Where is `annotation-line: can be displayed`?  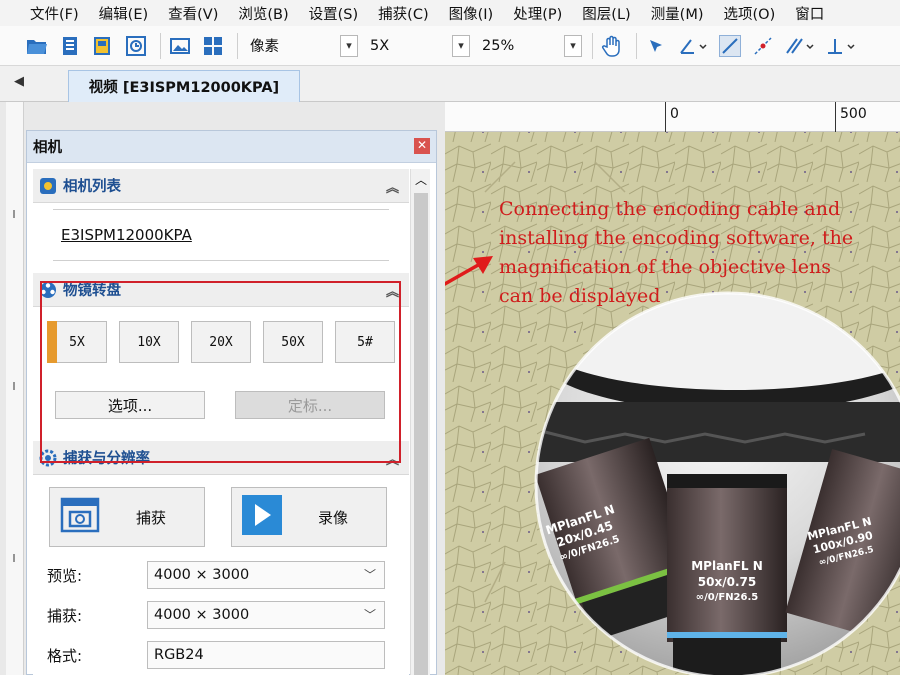
annotation-line: can be displayed is located at coordinates (580, 296).